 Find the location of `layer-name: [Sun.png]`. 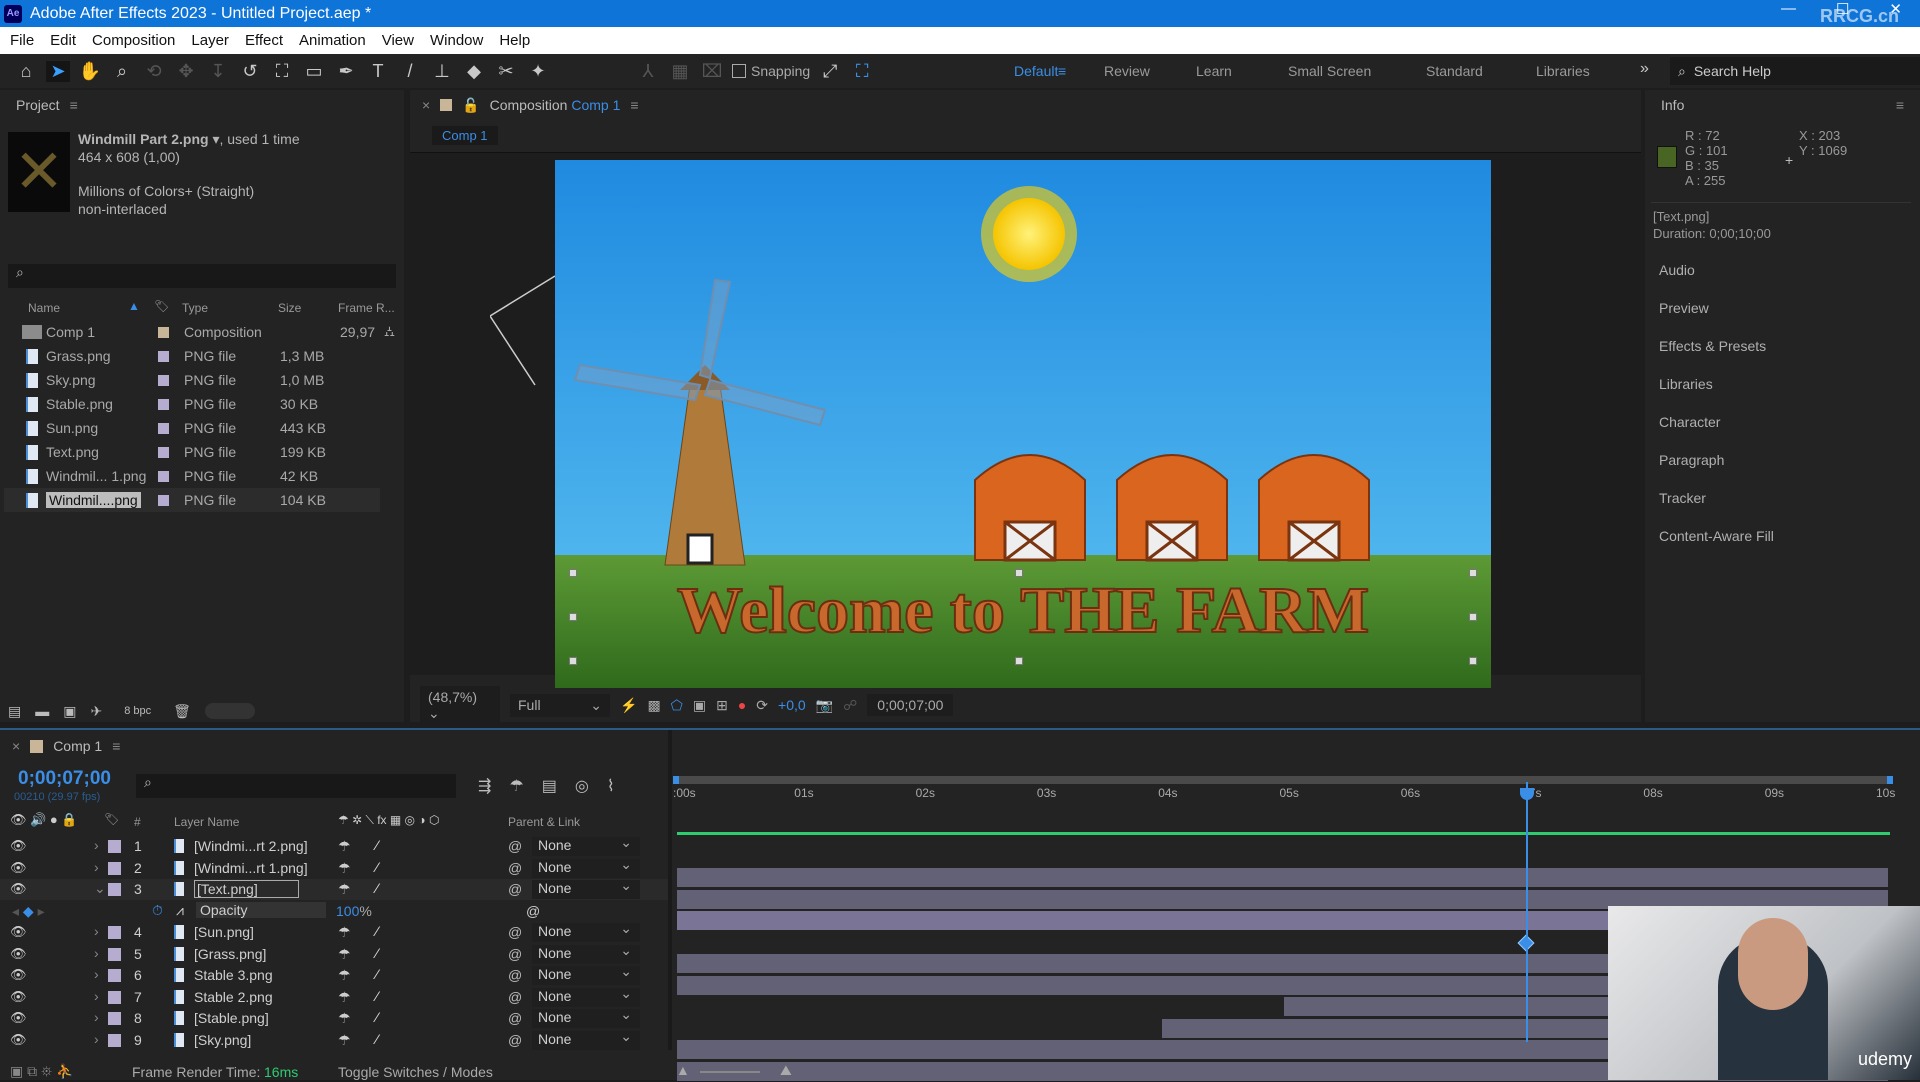

layer-name: [Sun.png] is located at coordinates (224, 932).